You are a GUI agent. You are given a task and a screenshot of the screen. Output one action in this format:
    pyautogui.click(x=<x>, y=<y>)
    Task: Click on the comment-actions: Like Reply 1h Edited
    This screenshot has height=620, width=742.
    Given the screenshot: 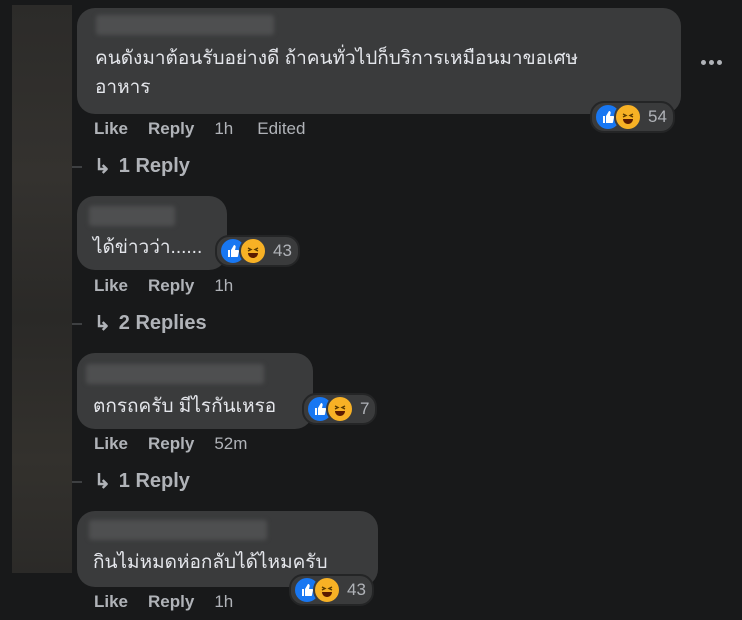 What is the action you would take?
    pyautogui.click(x=211, y=129)
    